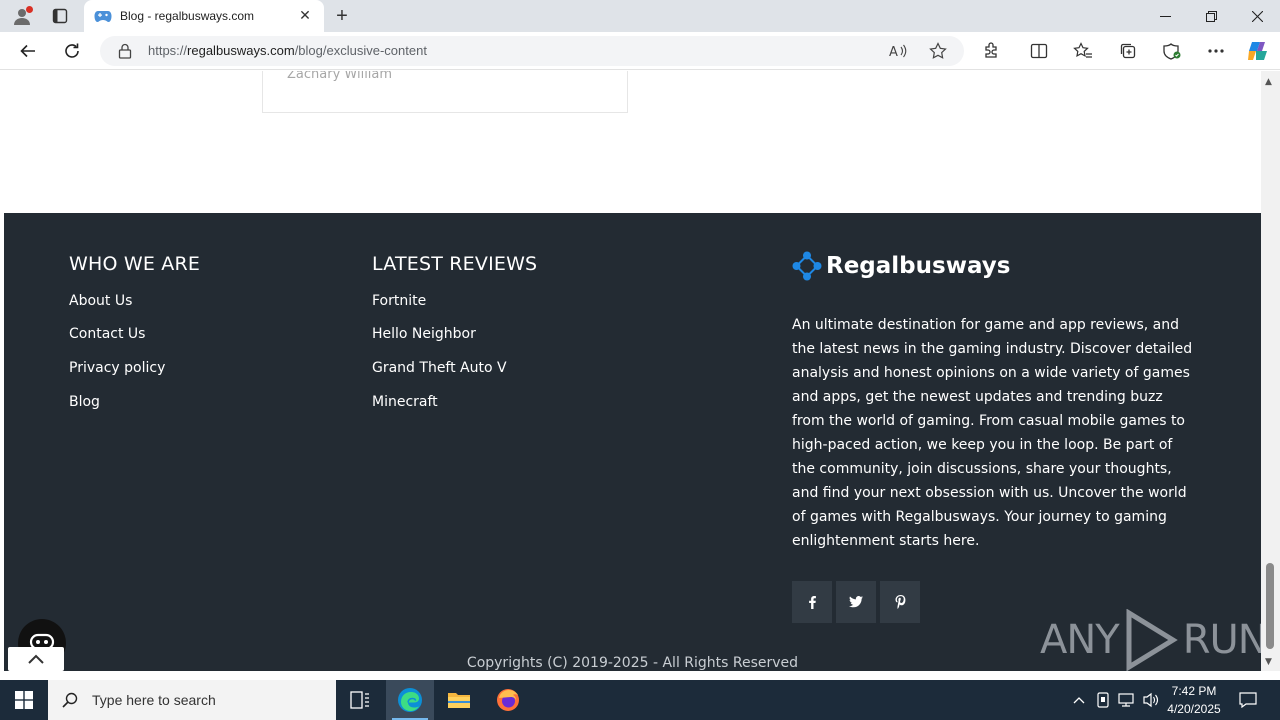  I want to click on scroll-to-top-button, so click(36, 659).